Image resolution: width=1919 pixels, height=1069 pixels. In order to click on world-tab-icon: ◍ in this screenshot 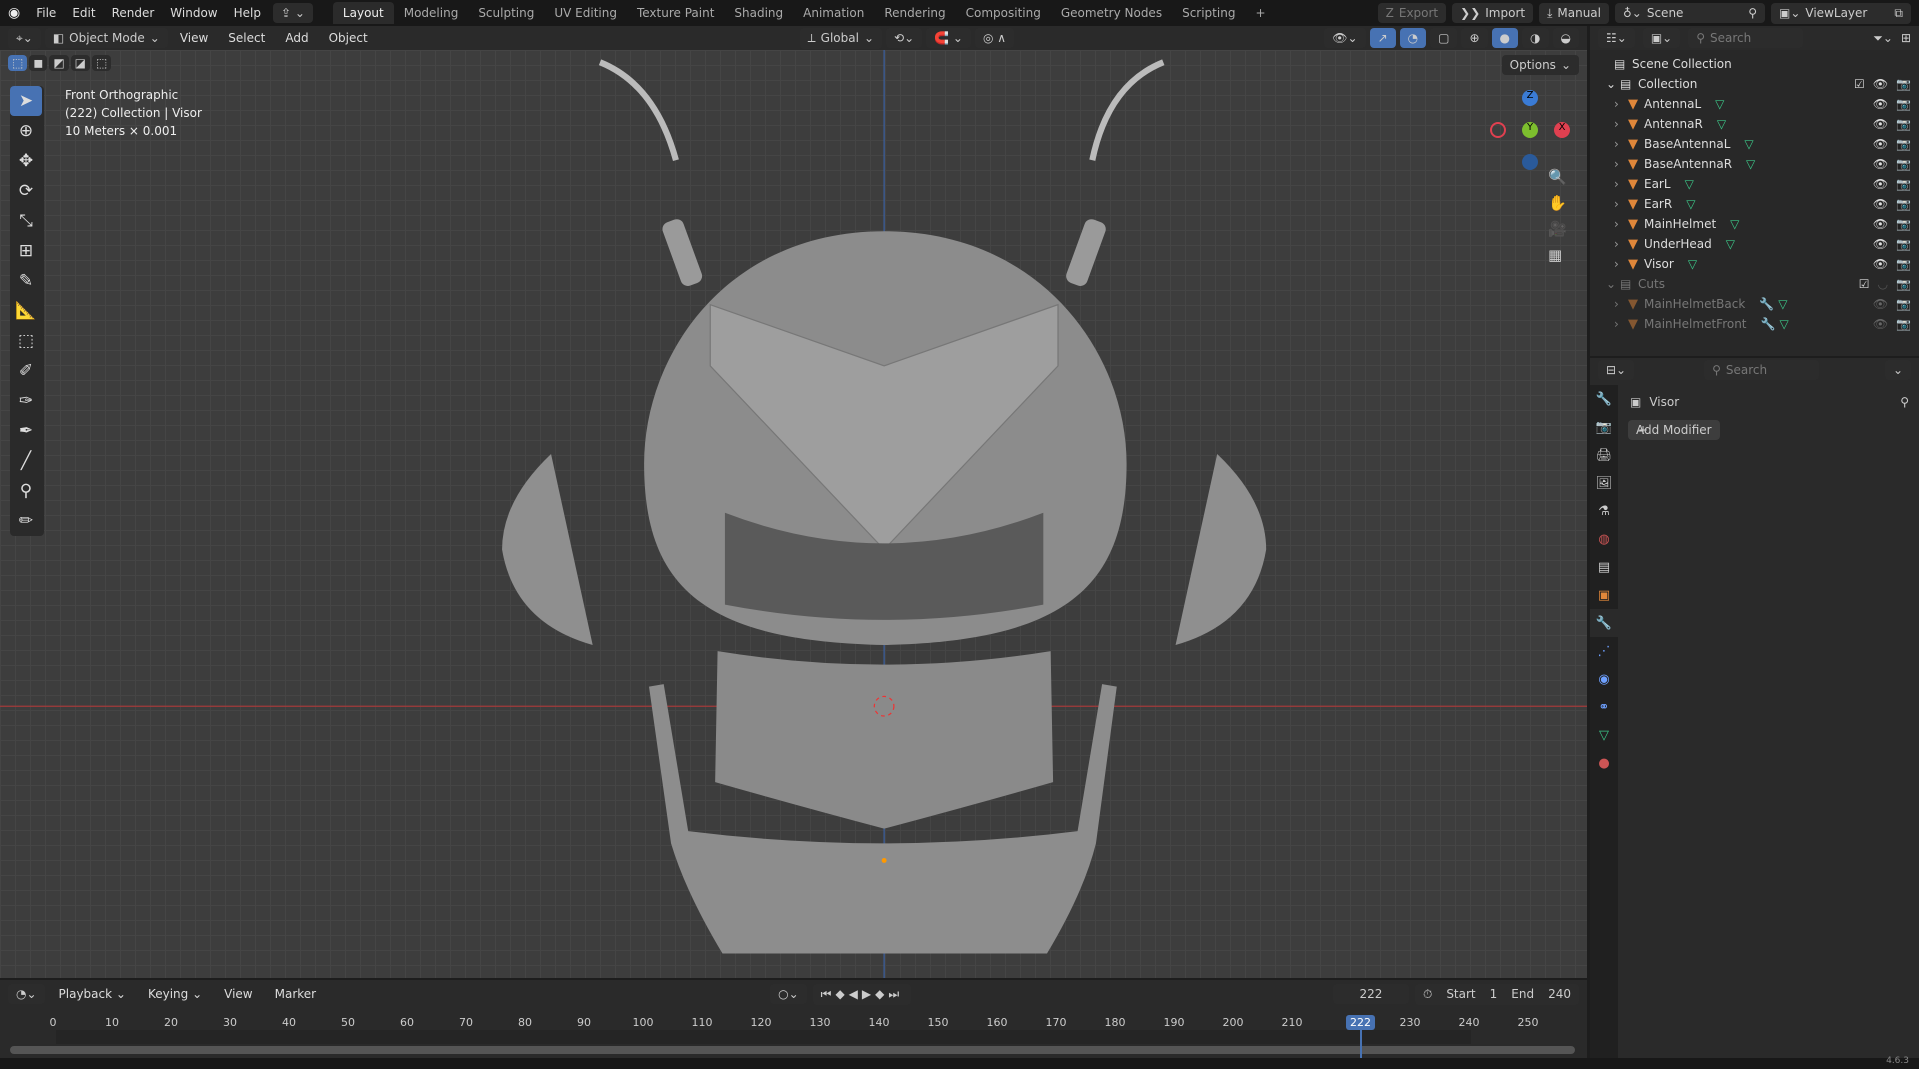, I will do `click(1604, 539)`.